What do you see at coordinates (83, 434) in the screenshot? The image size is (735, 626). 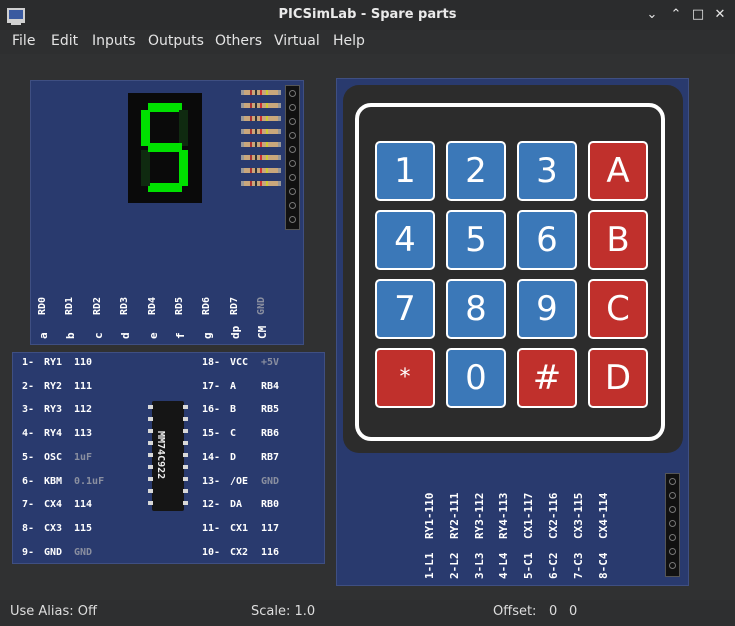 I see `encoder-pin-value: 113` at bounding box center [83, 434].